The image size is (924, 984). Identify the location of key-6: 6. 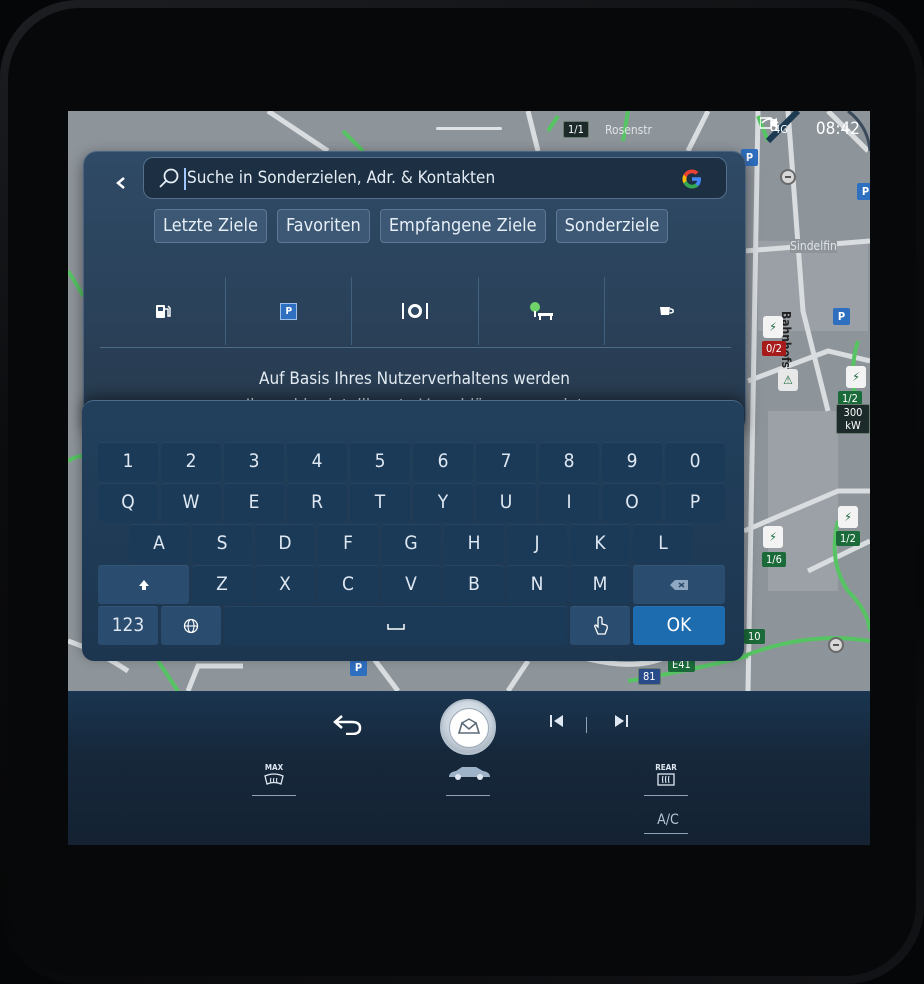
(443, 461).